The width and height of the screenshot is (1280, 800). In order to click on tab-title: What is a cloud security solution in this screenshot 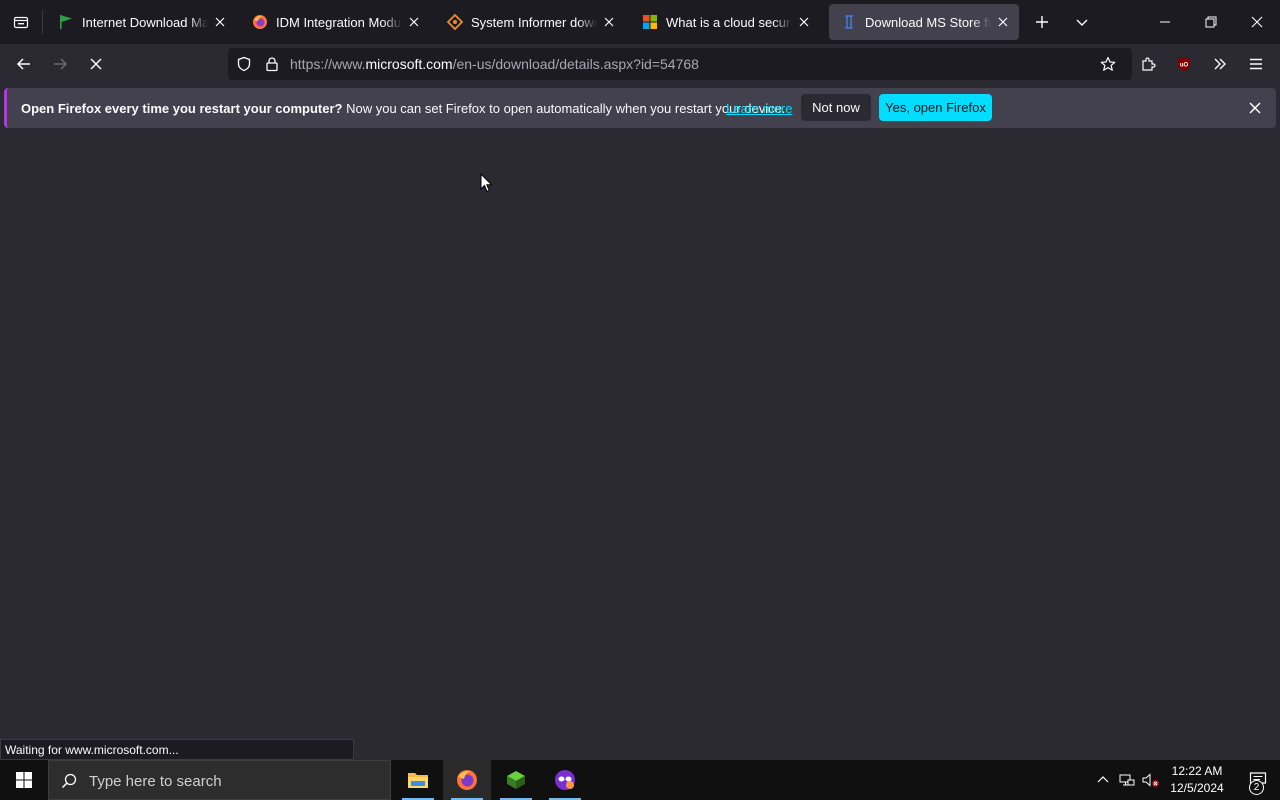, I will do `click(729, 22)`.